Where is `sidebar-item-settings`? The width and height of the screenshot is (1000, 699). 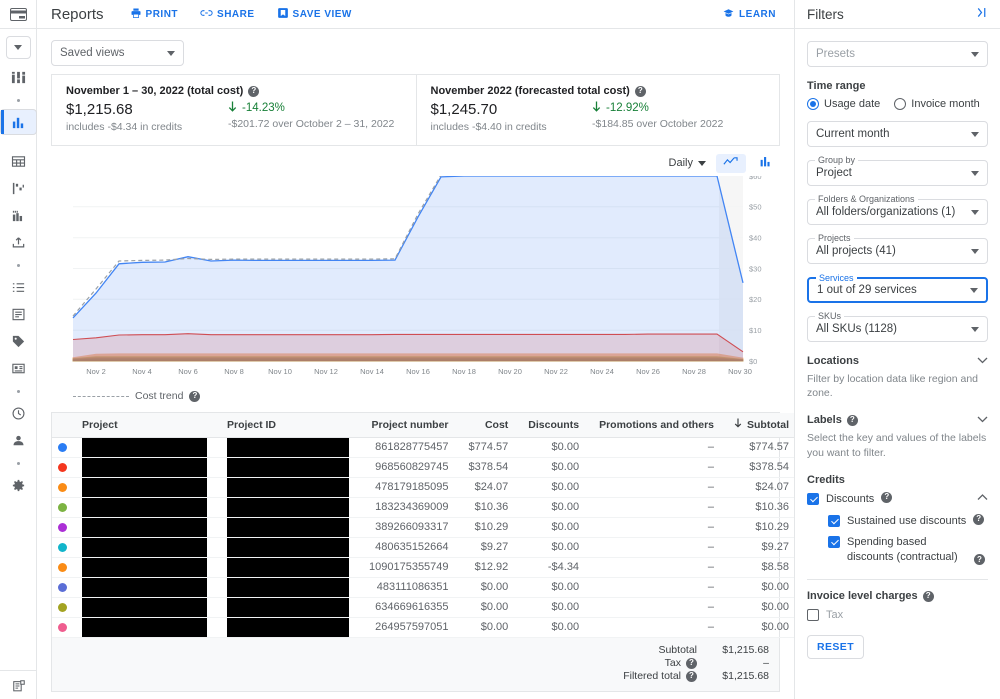
sidebar-item-settings is located at coordinates (18, 485).